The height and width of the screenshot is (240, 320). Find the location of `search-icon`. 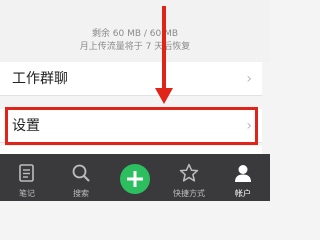

search-icon is located at coordinates (81, 173).